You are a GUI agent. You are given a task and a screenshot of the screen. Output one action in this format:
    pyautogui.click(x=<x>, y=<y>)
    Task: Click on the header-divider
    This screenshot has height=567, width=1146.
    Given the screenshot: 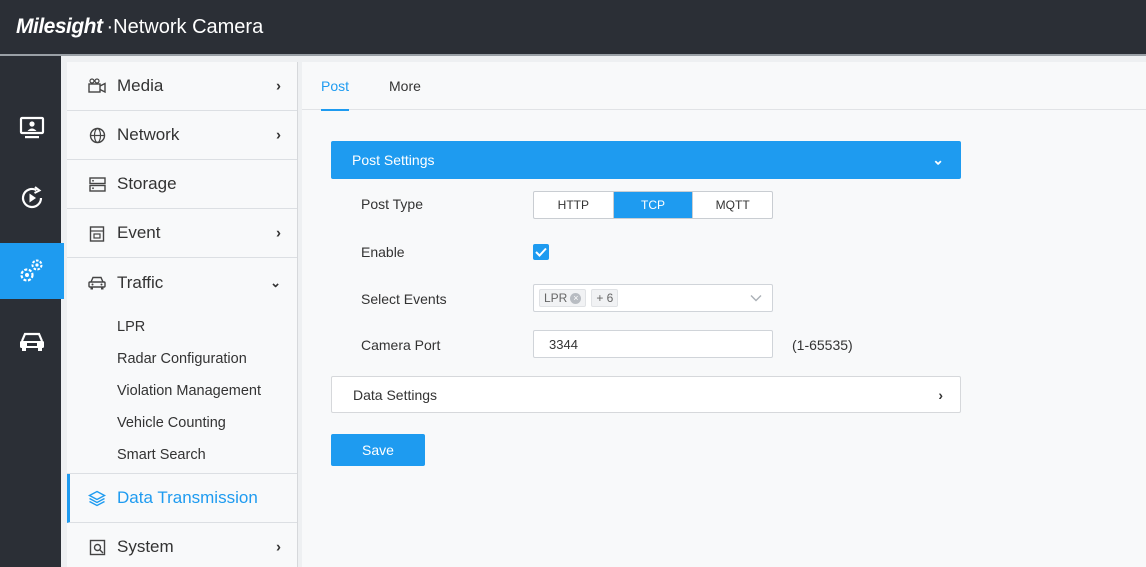 What is the action you would take?
    pyautogui.click(x=573, y=55)
    